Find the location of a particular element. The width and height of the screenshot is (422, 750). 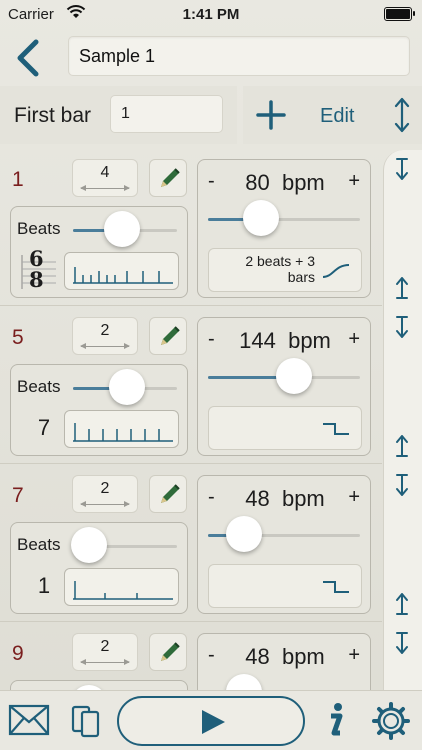

play-icon is located at coordinates (213, 722).